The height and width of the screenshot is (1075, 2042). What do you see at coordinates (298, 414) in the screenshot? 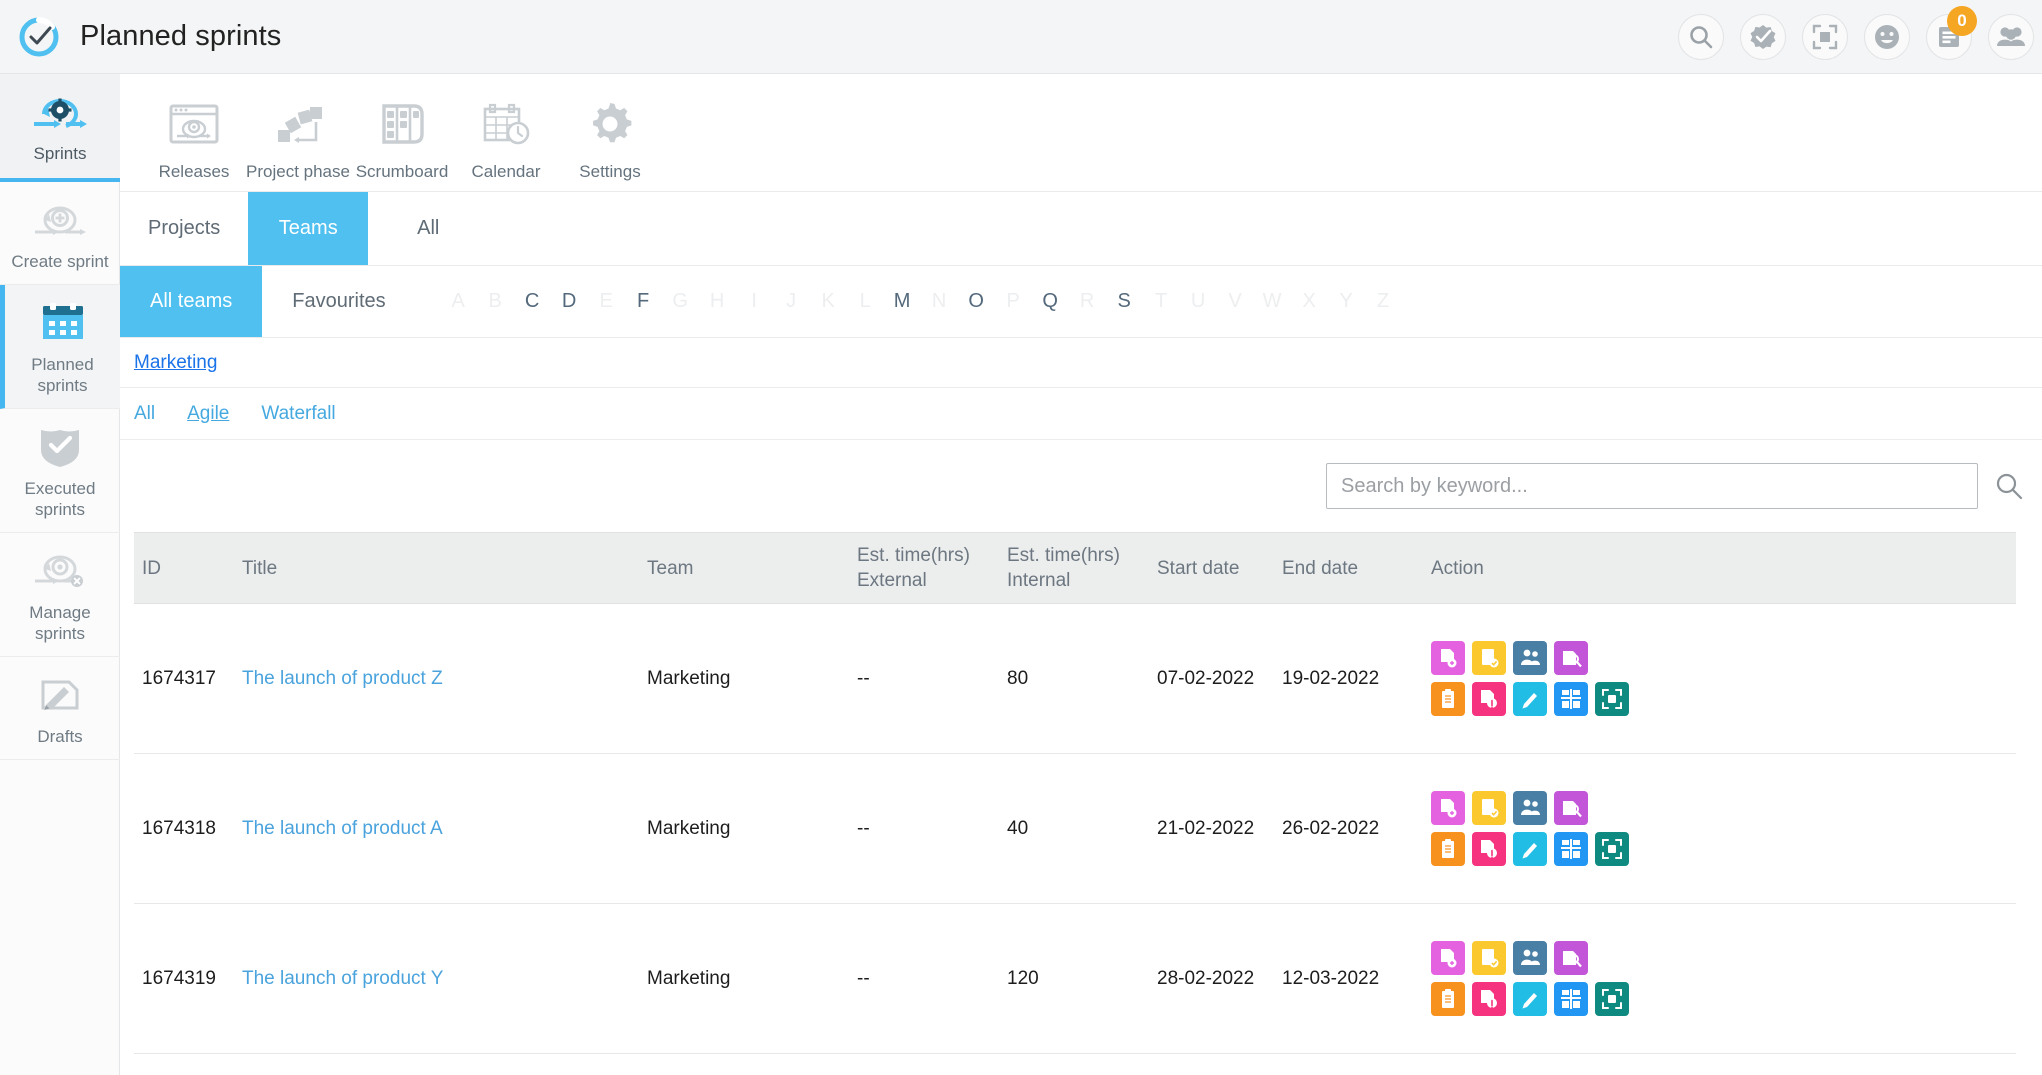
I see `type-filter-waterfall: Waterfall` at bounding box center [298, 414].